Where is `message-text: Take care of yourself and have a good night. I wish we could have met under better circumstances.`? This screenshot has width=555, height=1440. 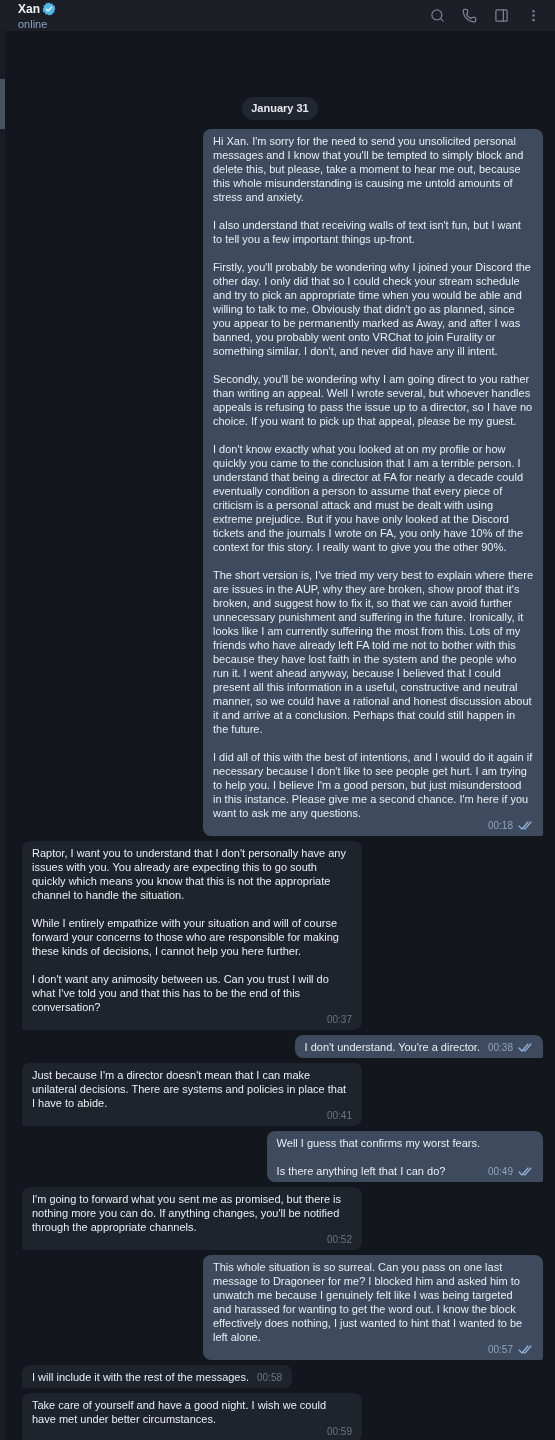 message-text: Take care of yourself and have a good night. I wish we could have met under better circumstances. is located at coordinates (180, 1411).